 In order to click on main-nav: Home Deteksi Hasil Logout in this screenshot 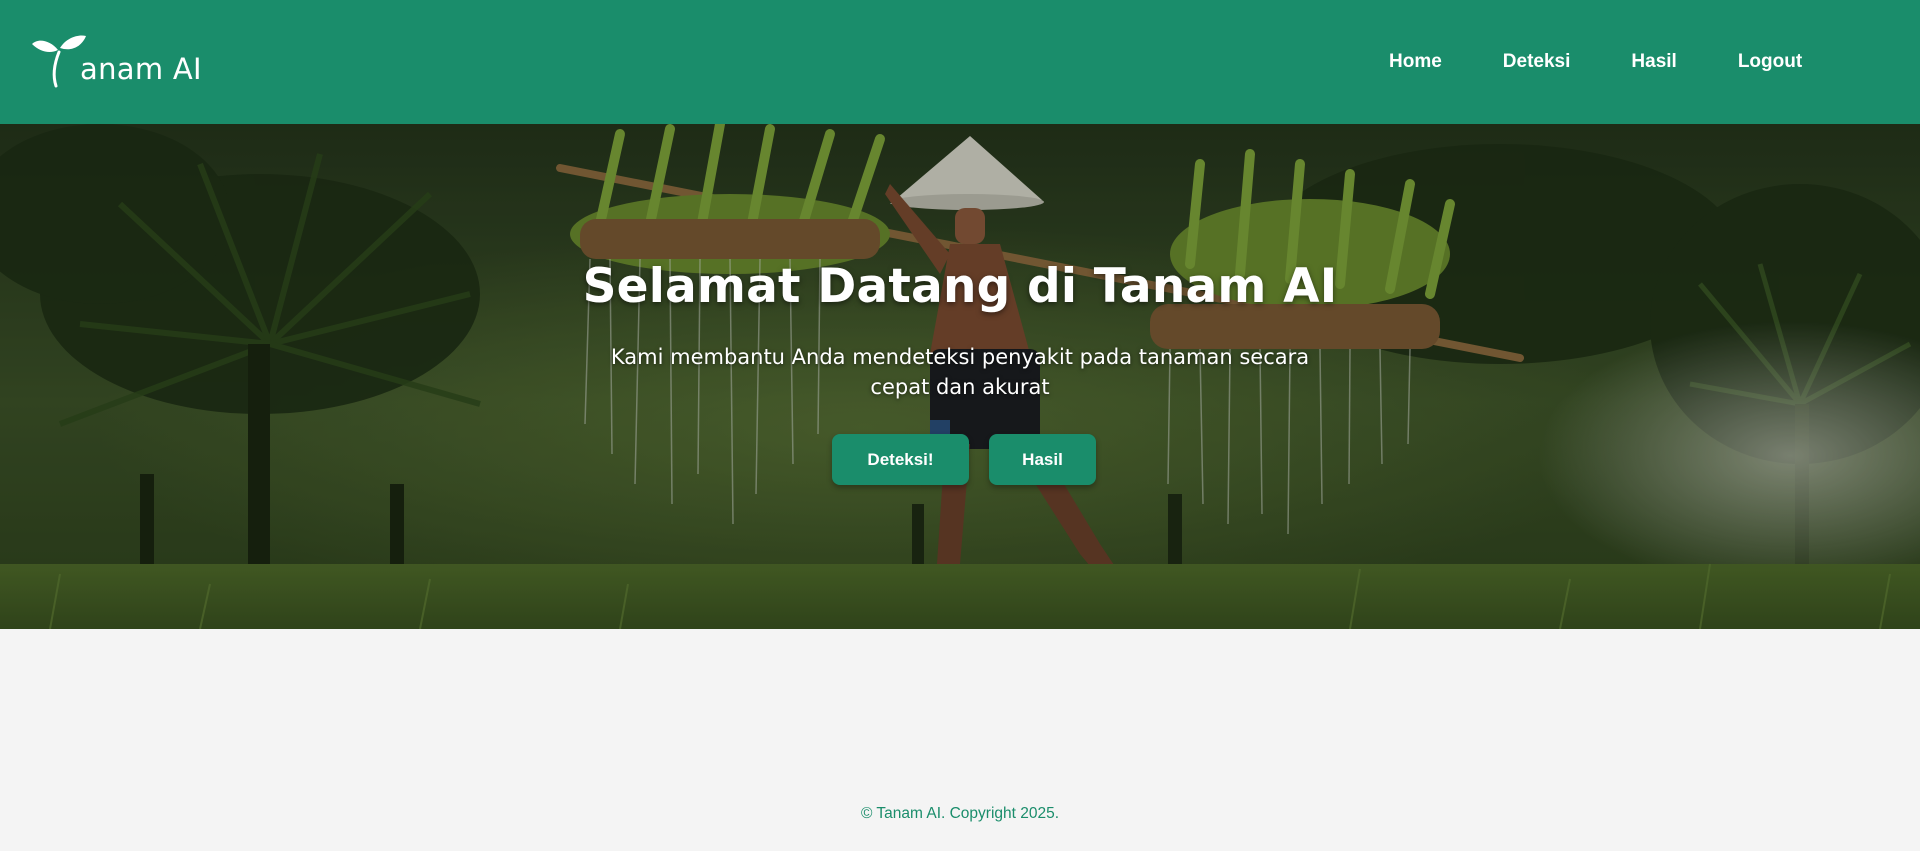, I will do `click(1595, 62)`.